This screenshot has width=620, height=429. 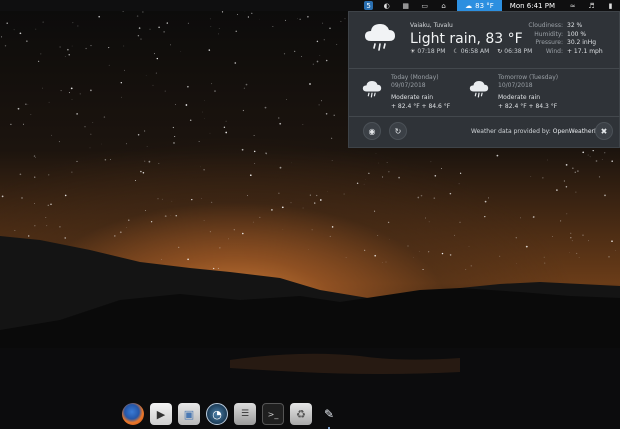 I want to click on detail-label: Wind:, so click(x=554, y=51).